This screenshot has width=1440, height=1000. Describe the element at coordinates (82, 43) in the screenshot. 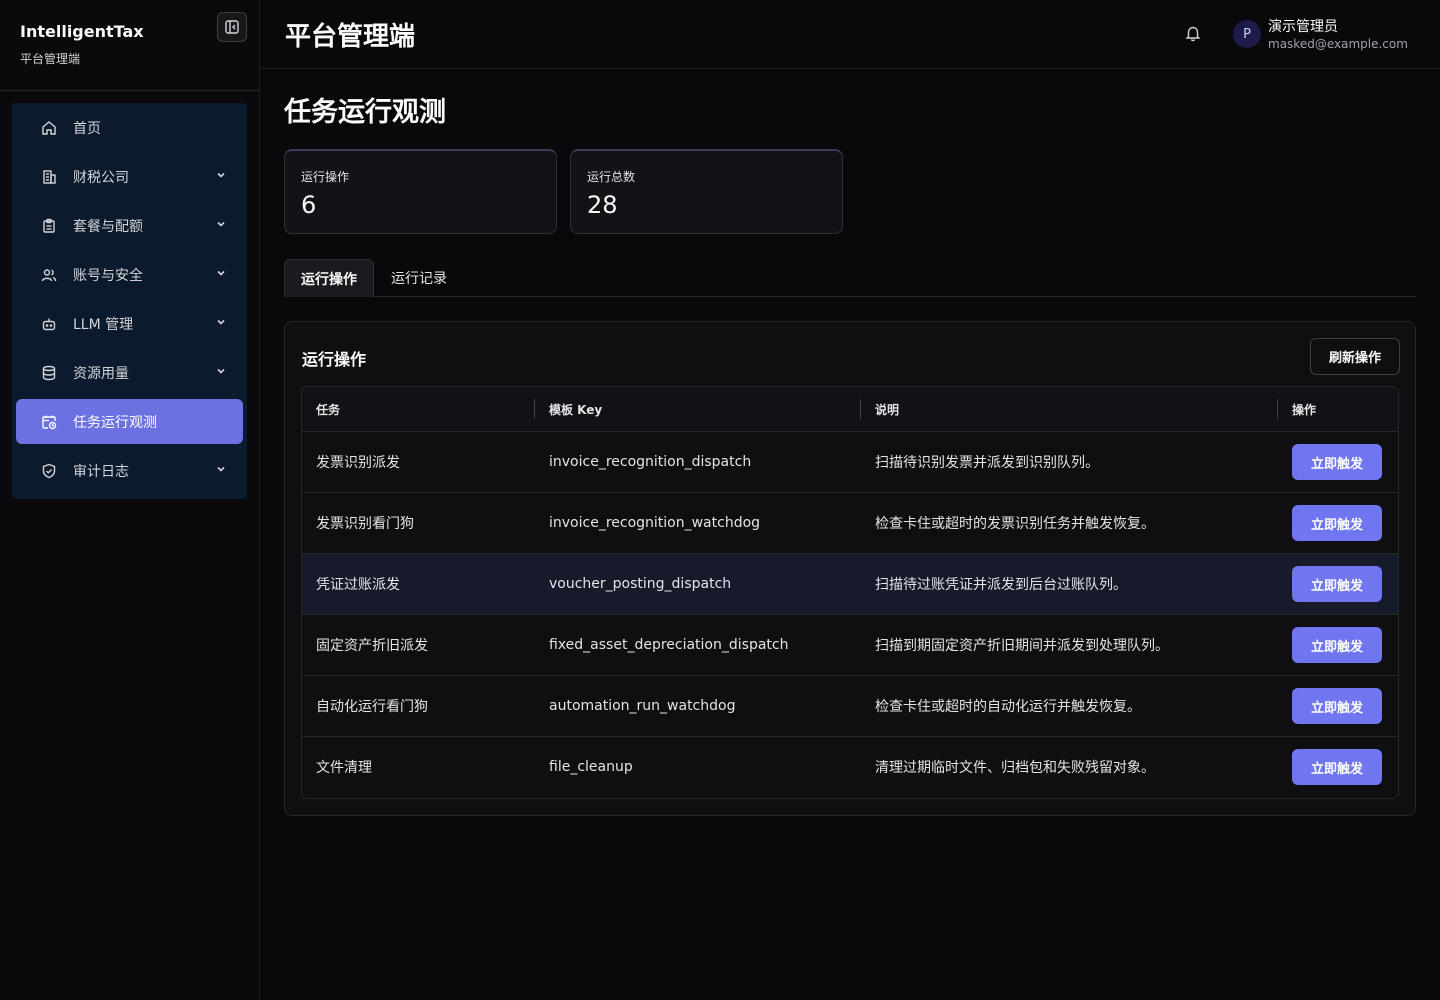

I see `brand: IntelligentTax 平台管理端` at that location.